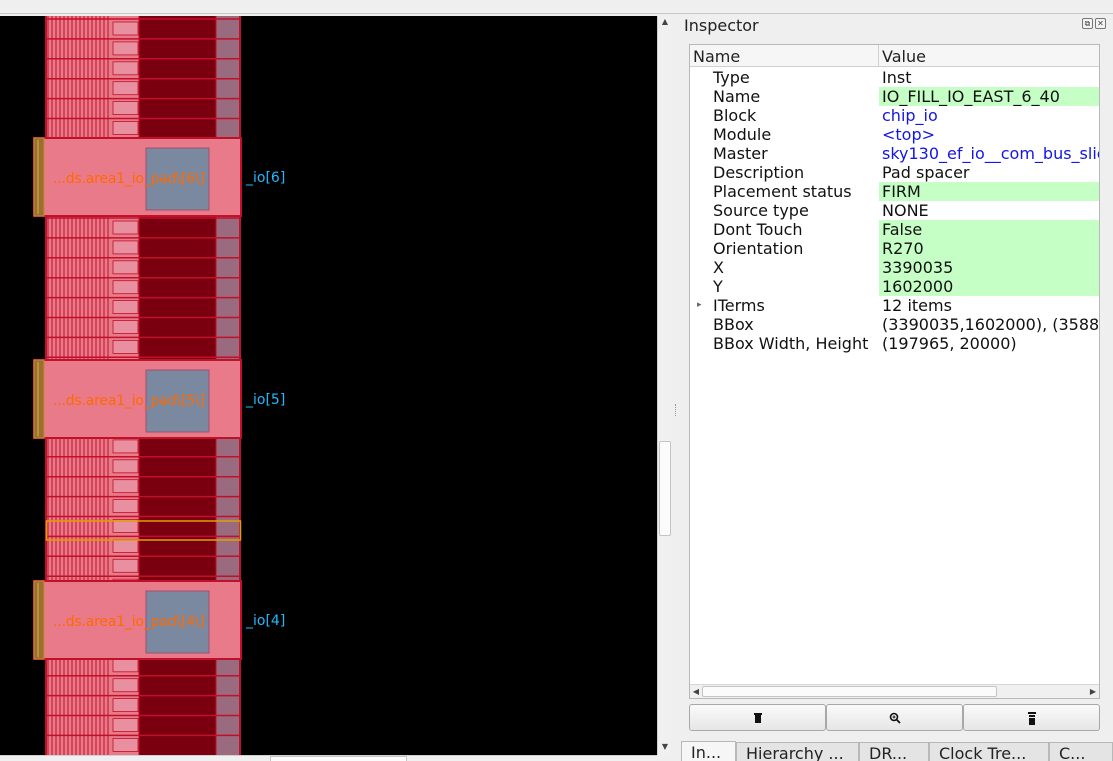 The image size is (1113, 761). What do you see at coordinates (129, 622) in the screenshot?
I see `pad-label: ...ds.area1_io_pad\[4\]` at bounding box center [129, 622].